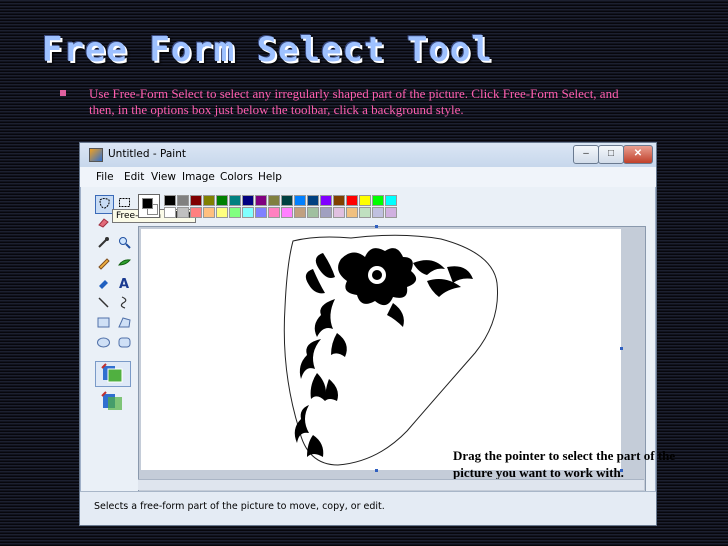 The height and width of the screenshot is (546, 728). Describe the element at coordinates (113, 374) in the screenshot. I see `opaque-background-option` at that location.